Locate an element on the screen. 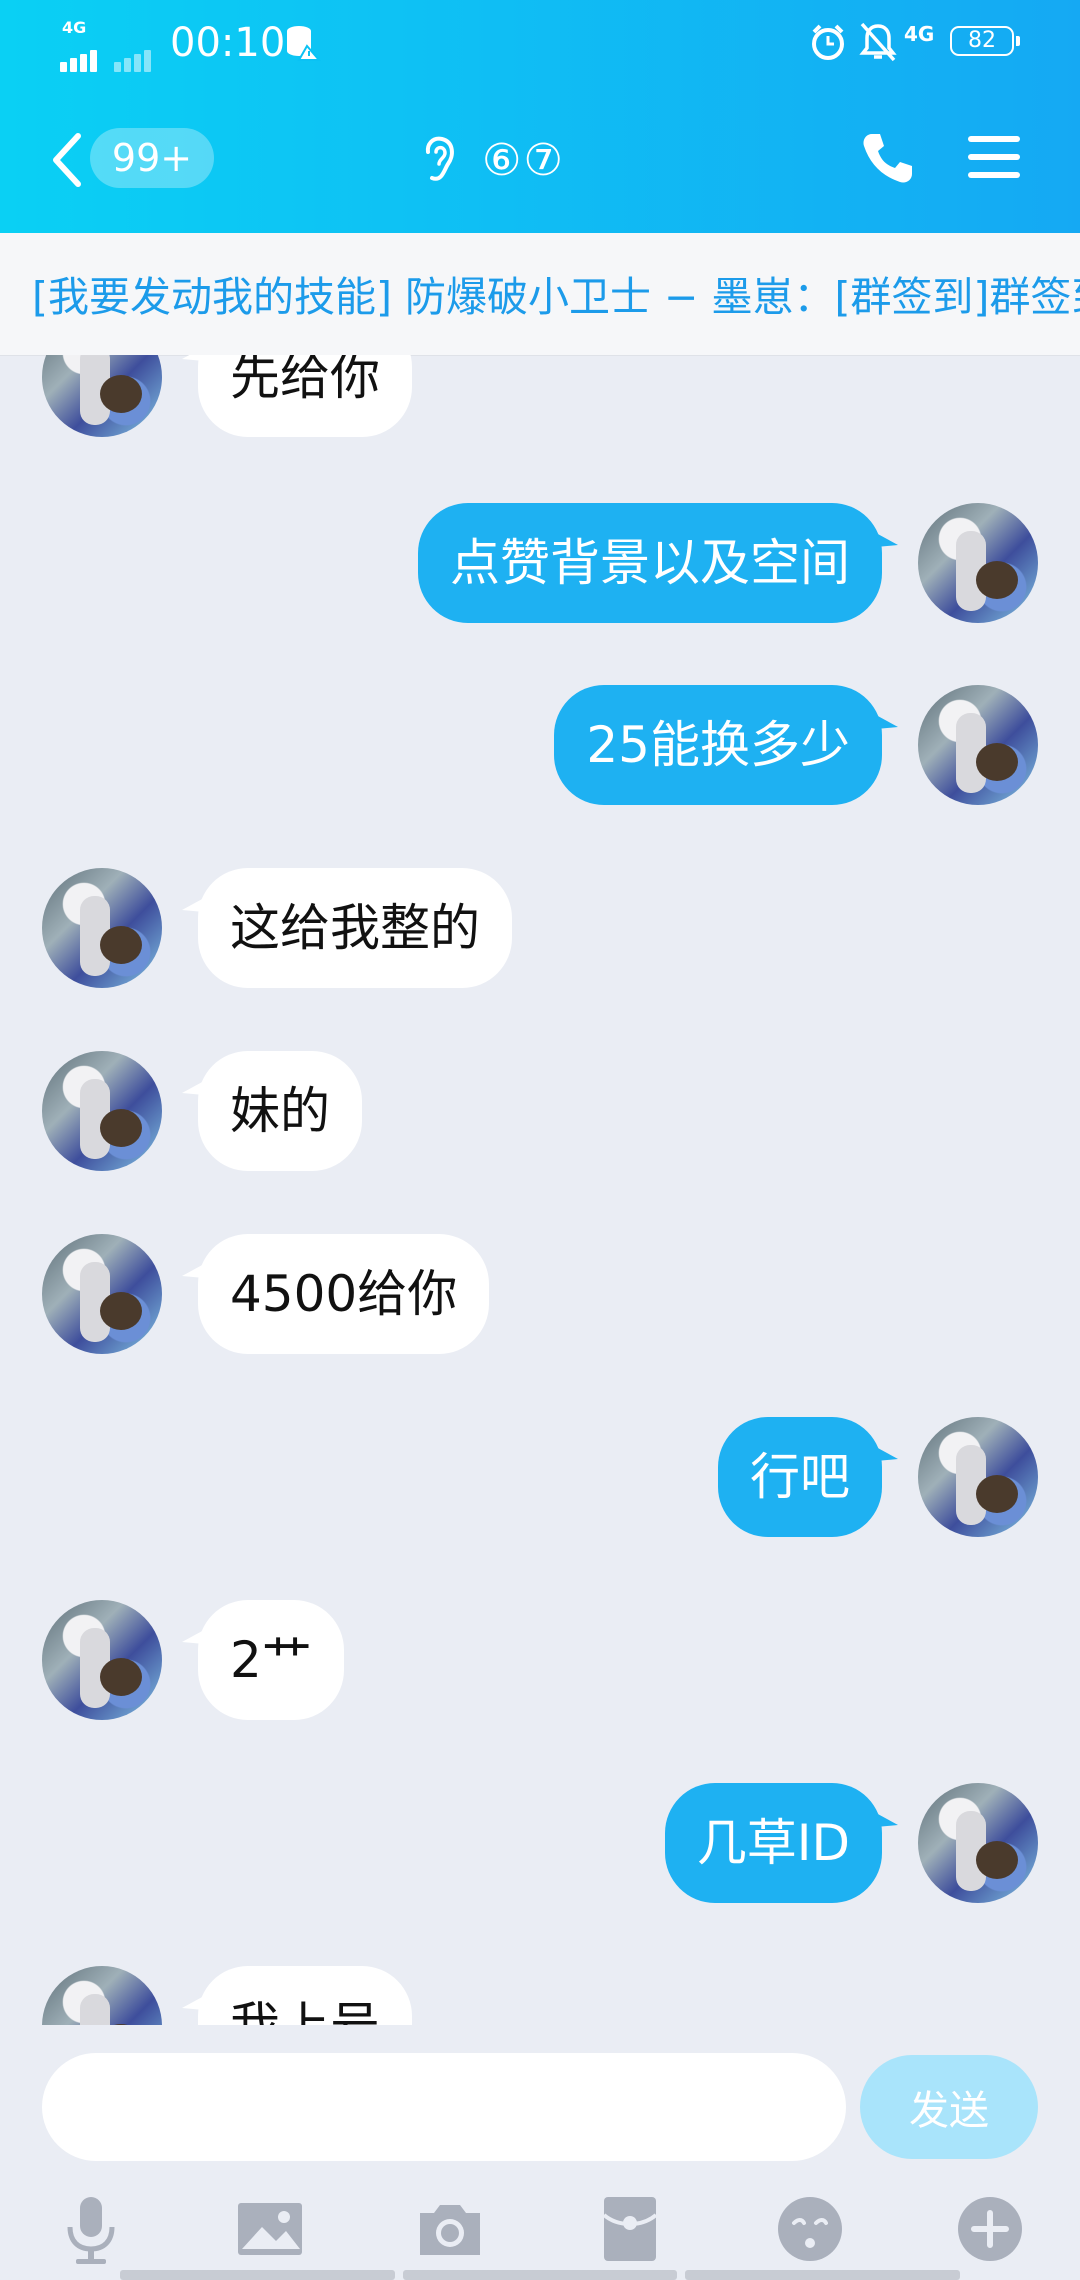  message-row: 点赞背景以及空间 is located at coordinates (540, 573).